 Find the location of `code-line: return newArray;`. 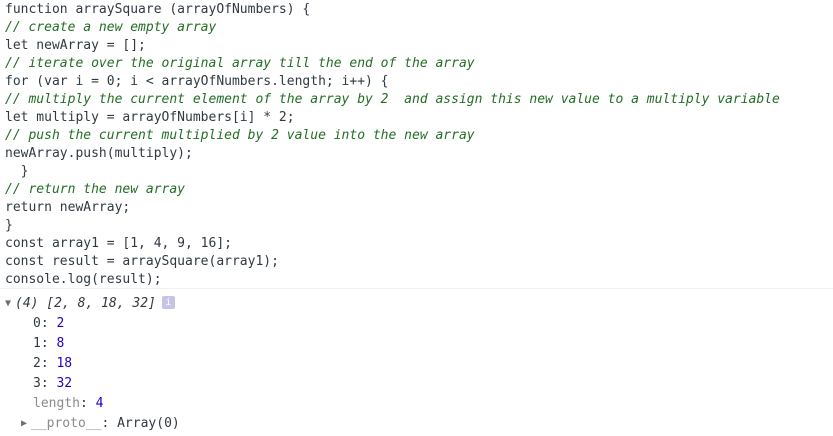

code-line: return newArray; is located at coordinates (68, 207).